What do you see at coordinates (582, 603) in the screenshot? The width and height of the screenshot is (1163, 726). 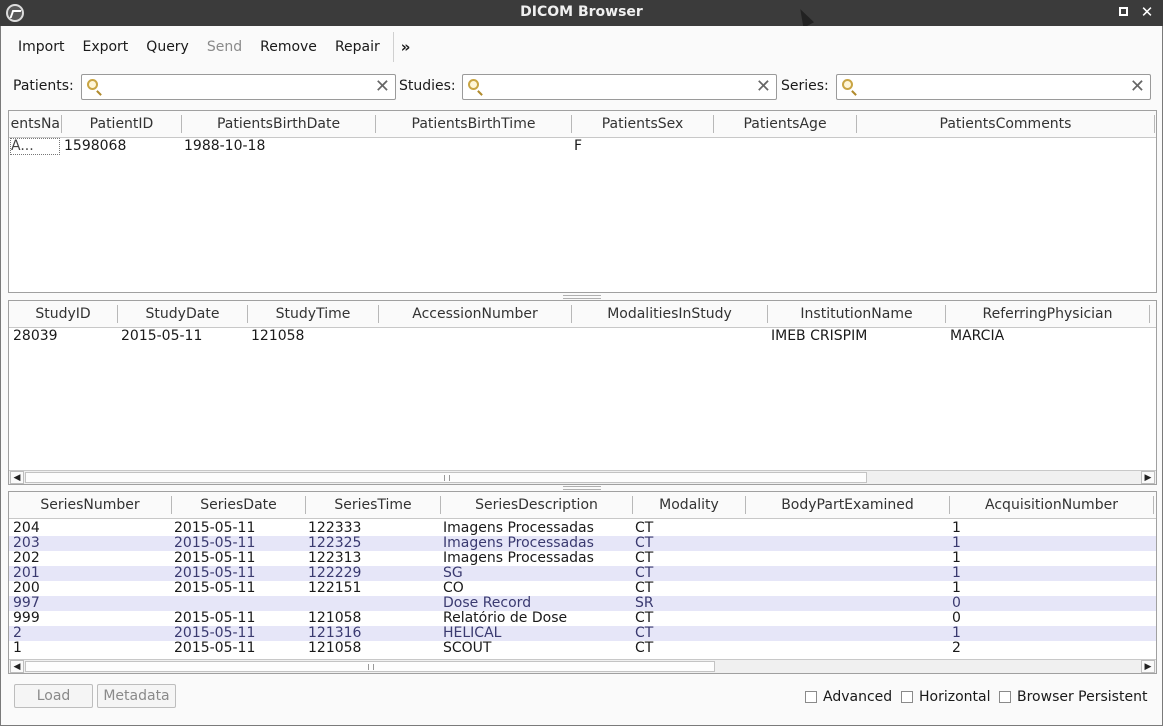 I see `table-row: 997 Dose Record SR 0` at bounding box center [582, 603].